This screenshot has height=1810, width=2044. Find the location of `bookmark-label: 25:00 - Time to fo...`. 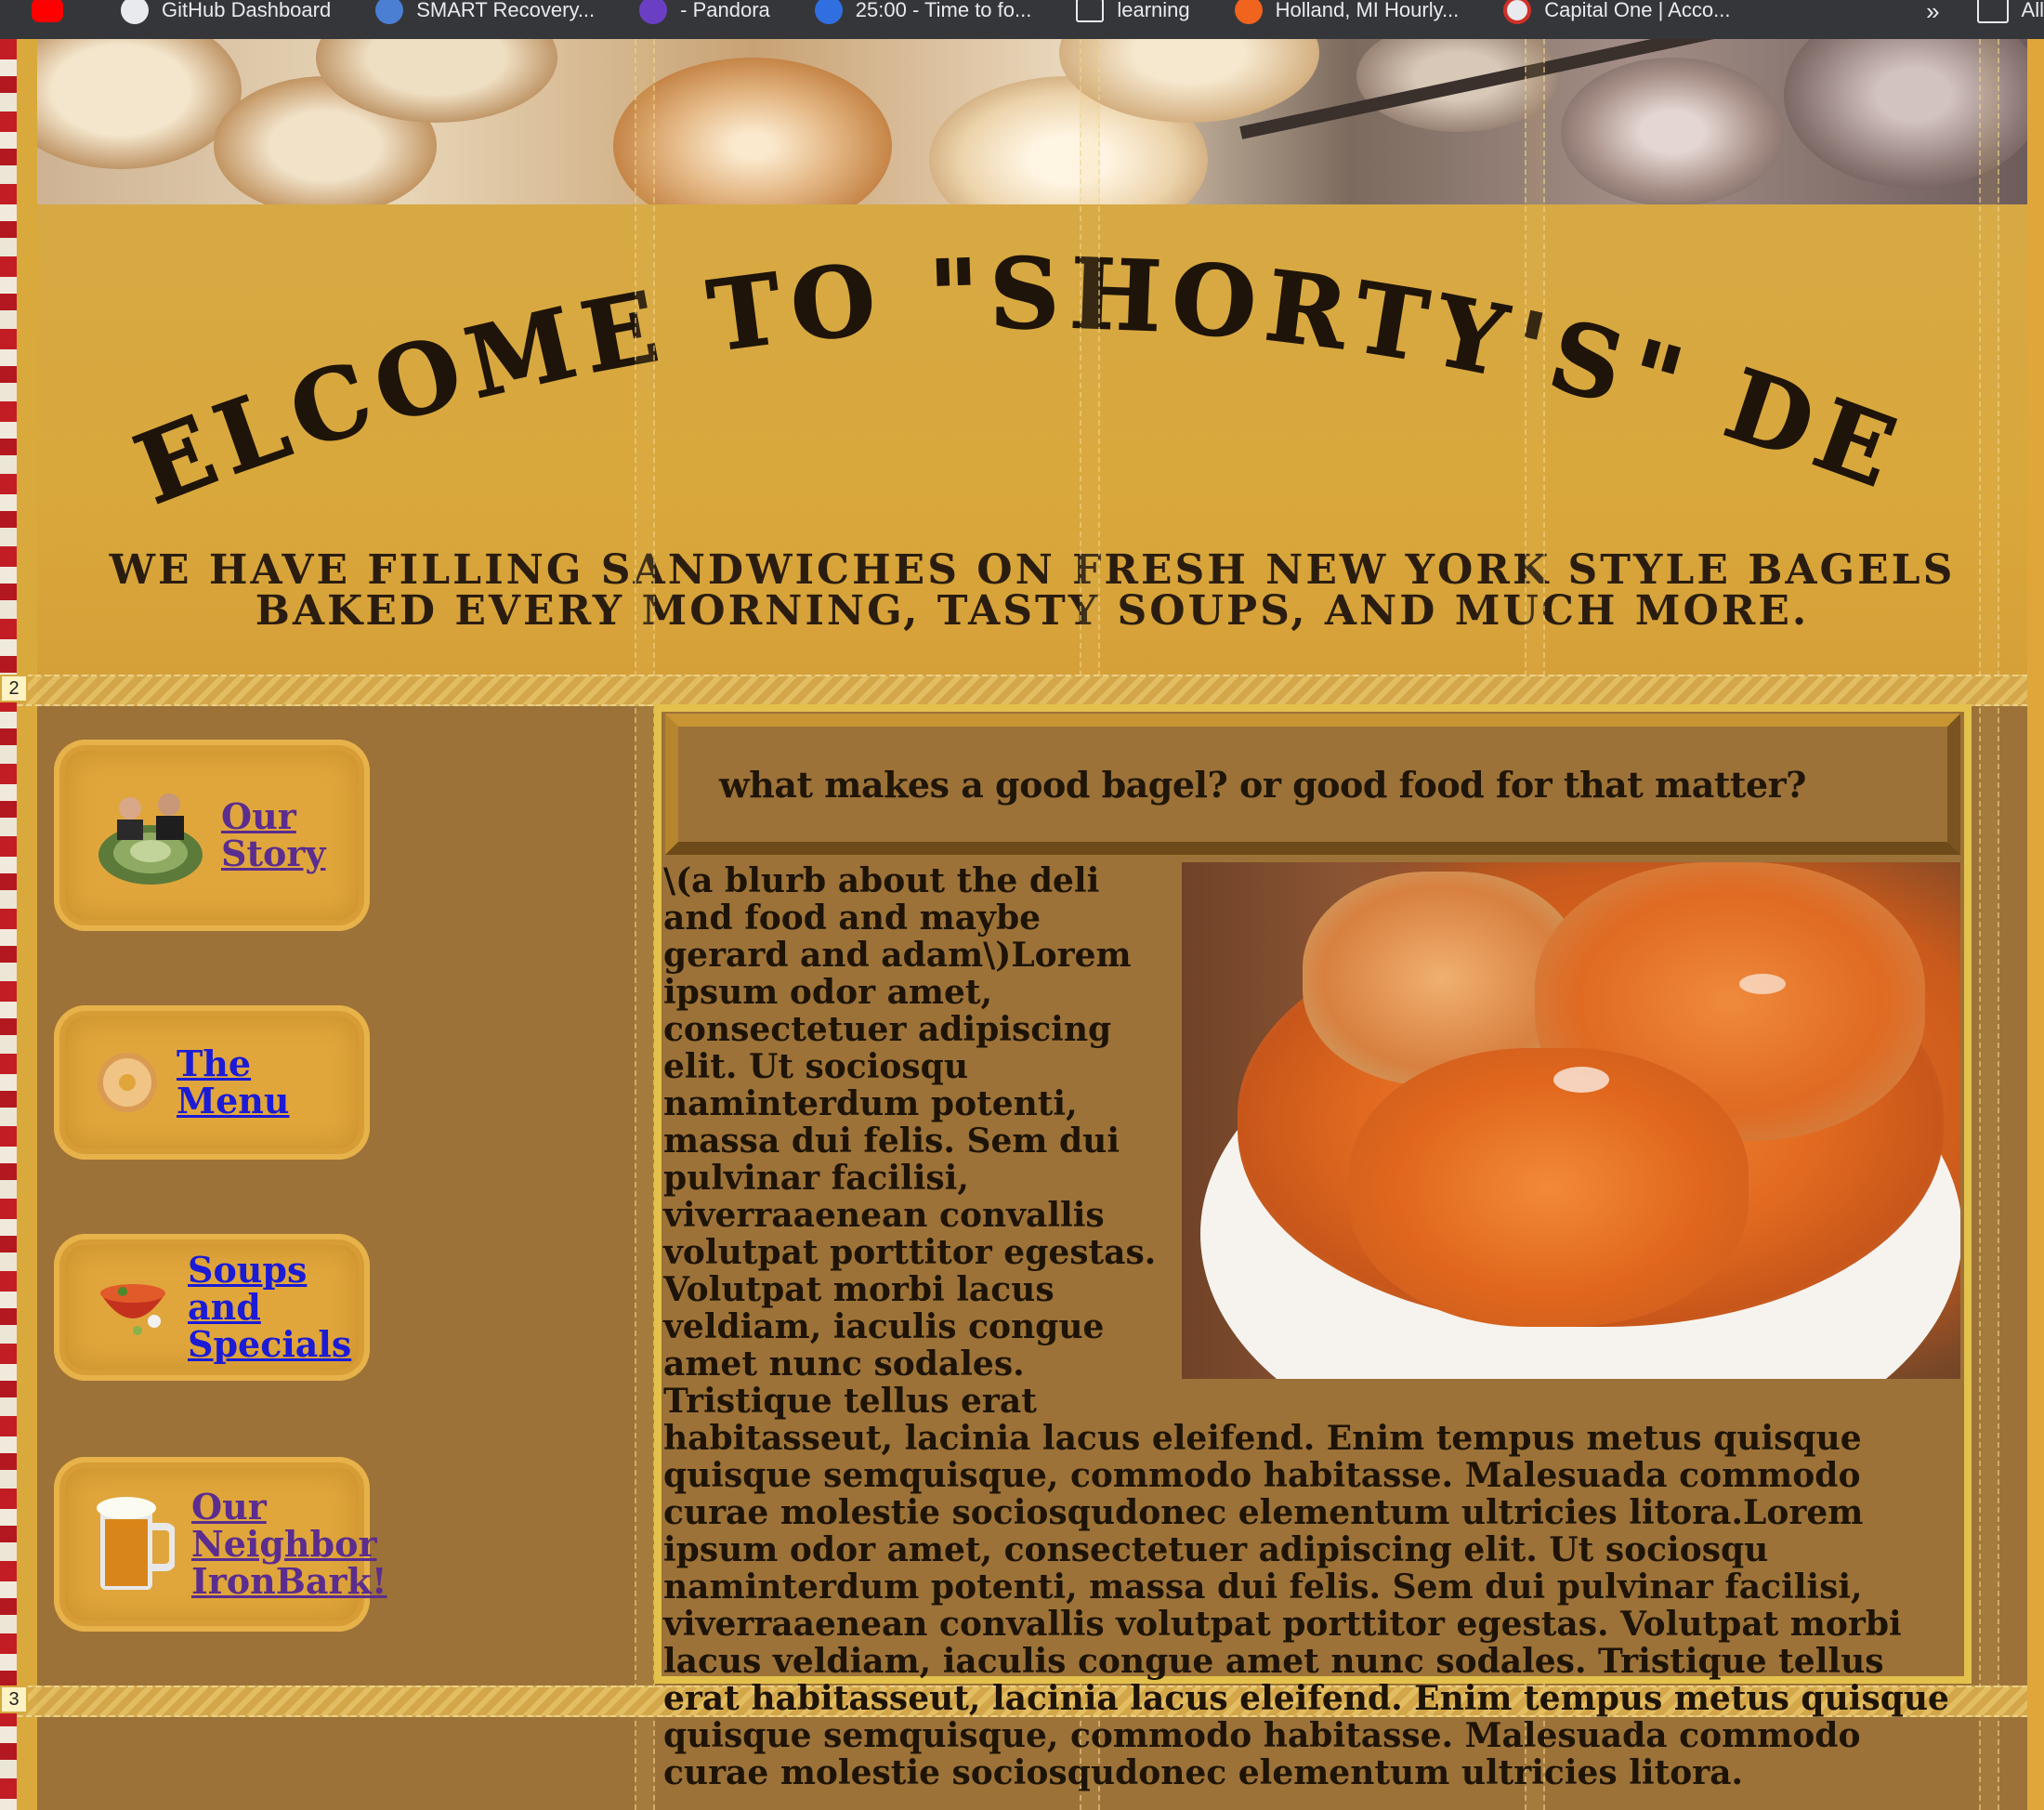

bookmark-label: 25:00 - Time to fo... is located at coordinates (944, 10).